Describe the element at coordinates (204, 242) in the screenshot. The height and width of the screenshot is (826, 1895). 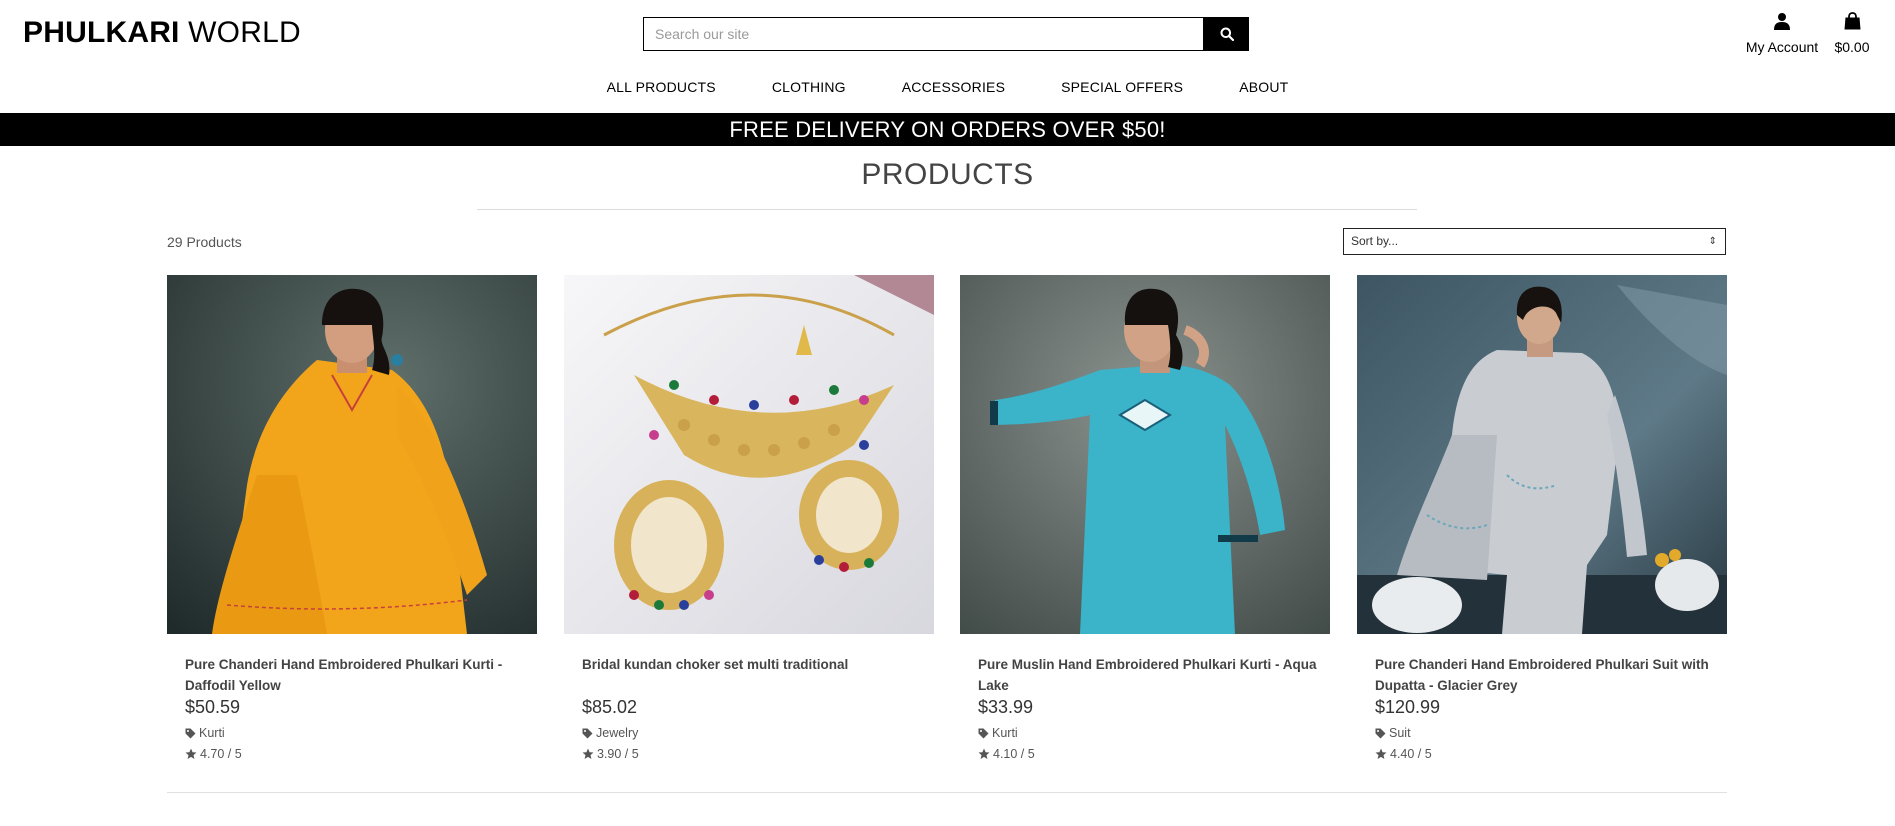
I see `product-count: 29 Products` at that location.